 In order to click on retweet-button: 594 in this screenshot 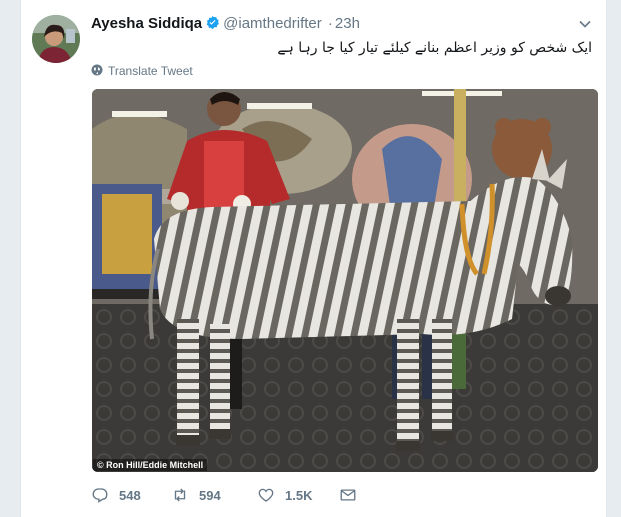, I will do `click(214, 495)`.